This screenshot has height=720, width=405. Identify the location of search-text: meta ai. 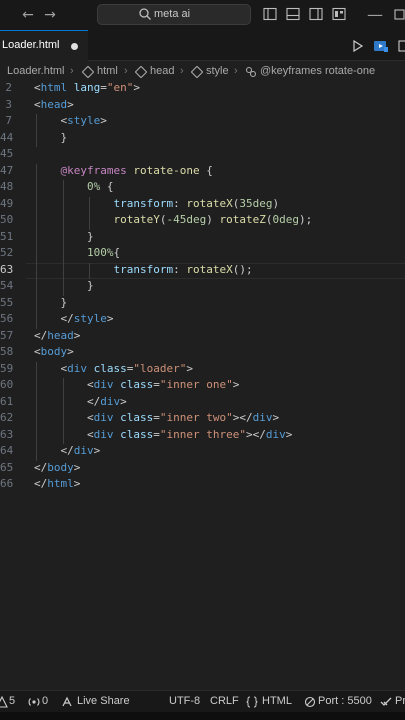
(172, 14).